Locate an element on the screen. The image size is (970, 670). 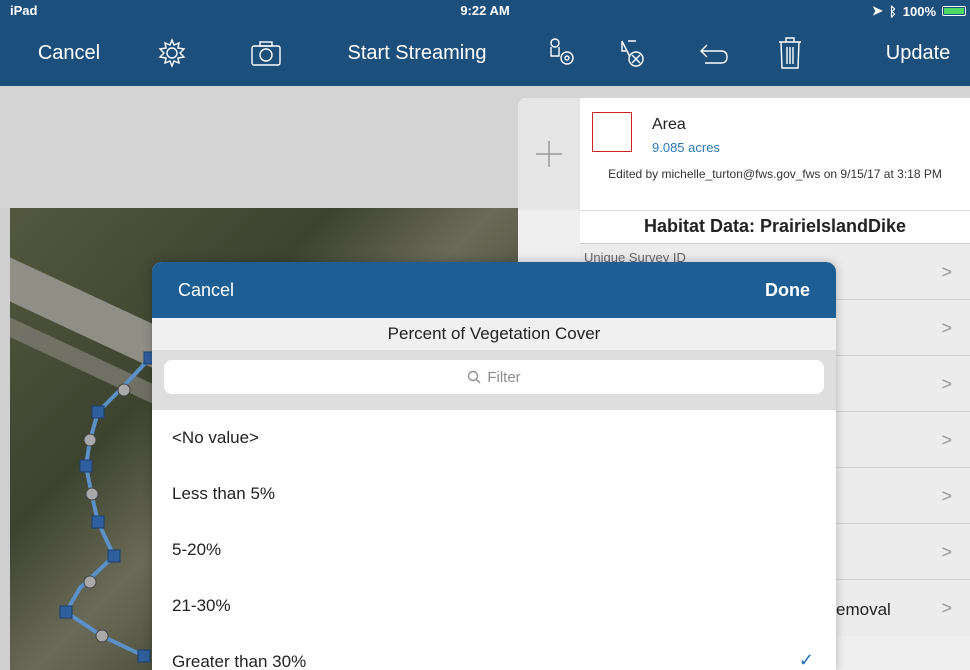
bluetooth-icon: ᛒ is located at coordinates (892, 11).